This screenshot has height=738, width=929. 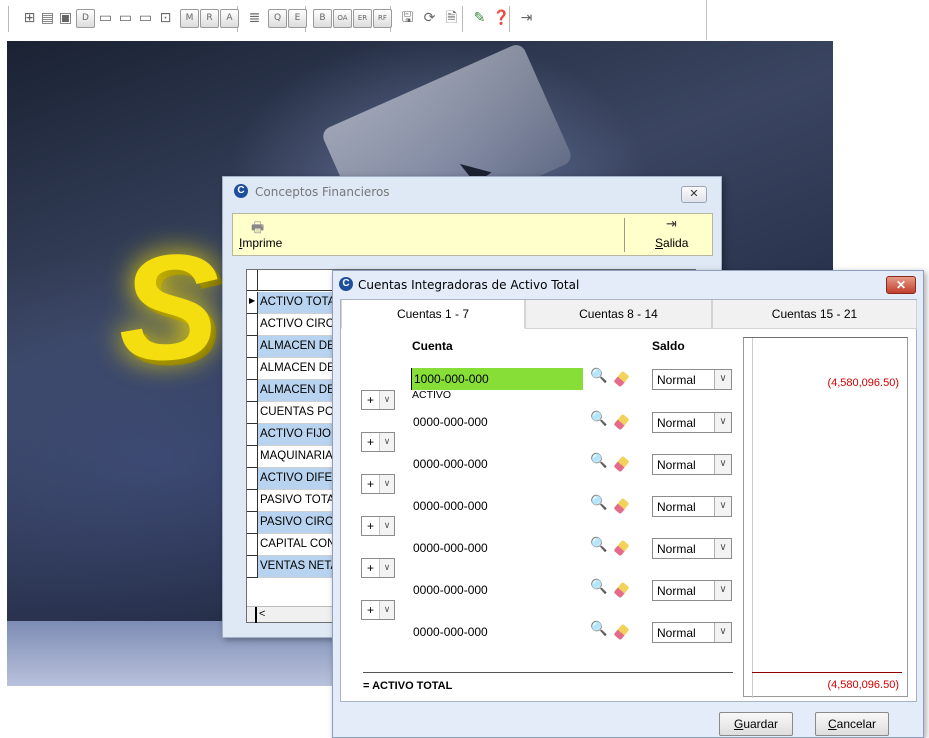 What do you see at coordinates (322, 18) in the screenshot?
I see `b-button: B` at bounding box center [322, 18].